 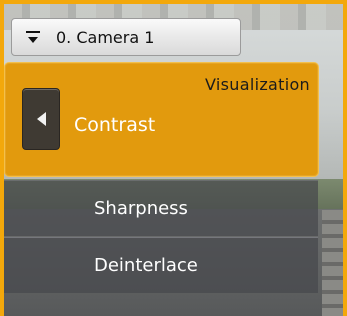 I want to click on back-button, so click(x=41, y=119).